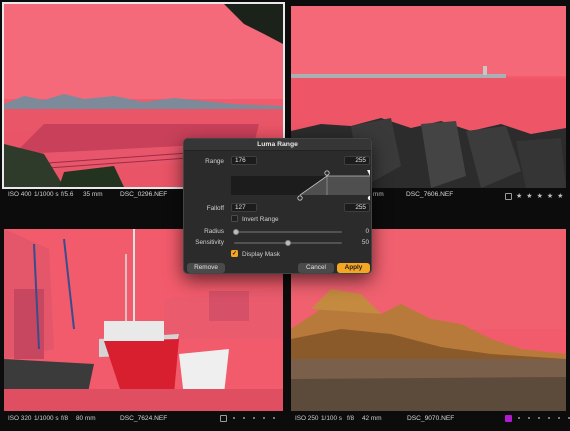 The width and height of the screenshot is (570, 431). Describe the element at coordinates (327, 173) in the screenshot. I see `range-low-handle` at that location.